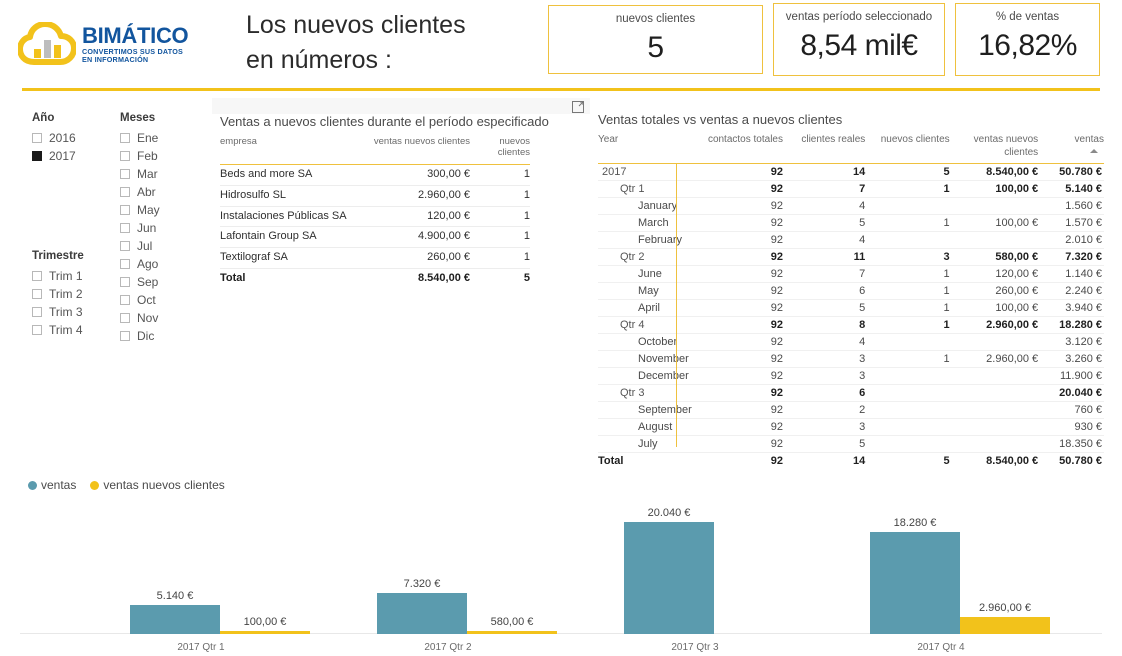 Image resolution: width=1122 pixels, height=656 pixels. I want to click on legend-item-ventas-nuevos-clientes: ventas nuevos clientes, so click(157, 485).